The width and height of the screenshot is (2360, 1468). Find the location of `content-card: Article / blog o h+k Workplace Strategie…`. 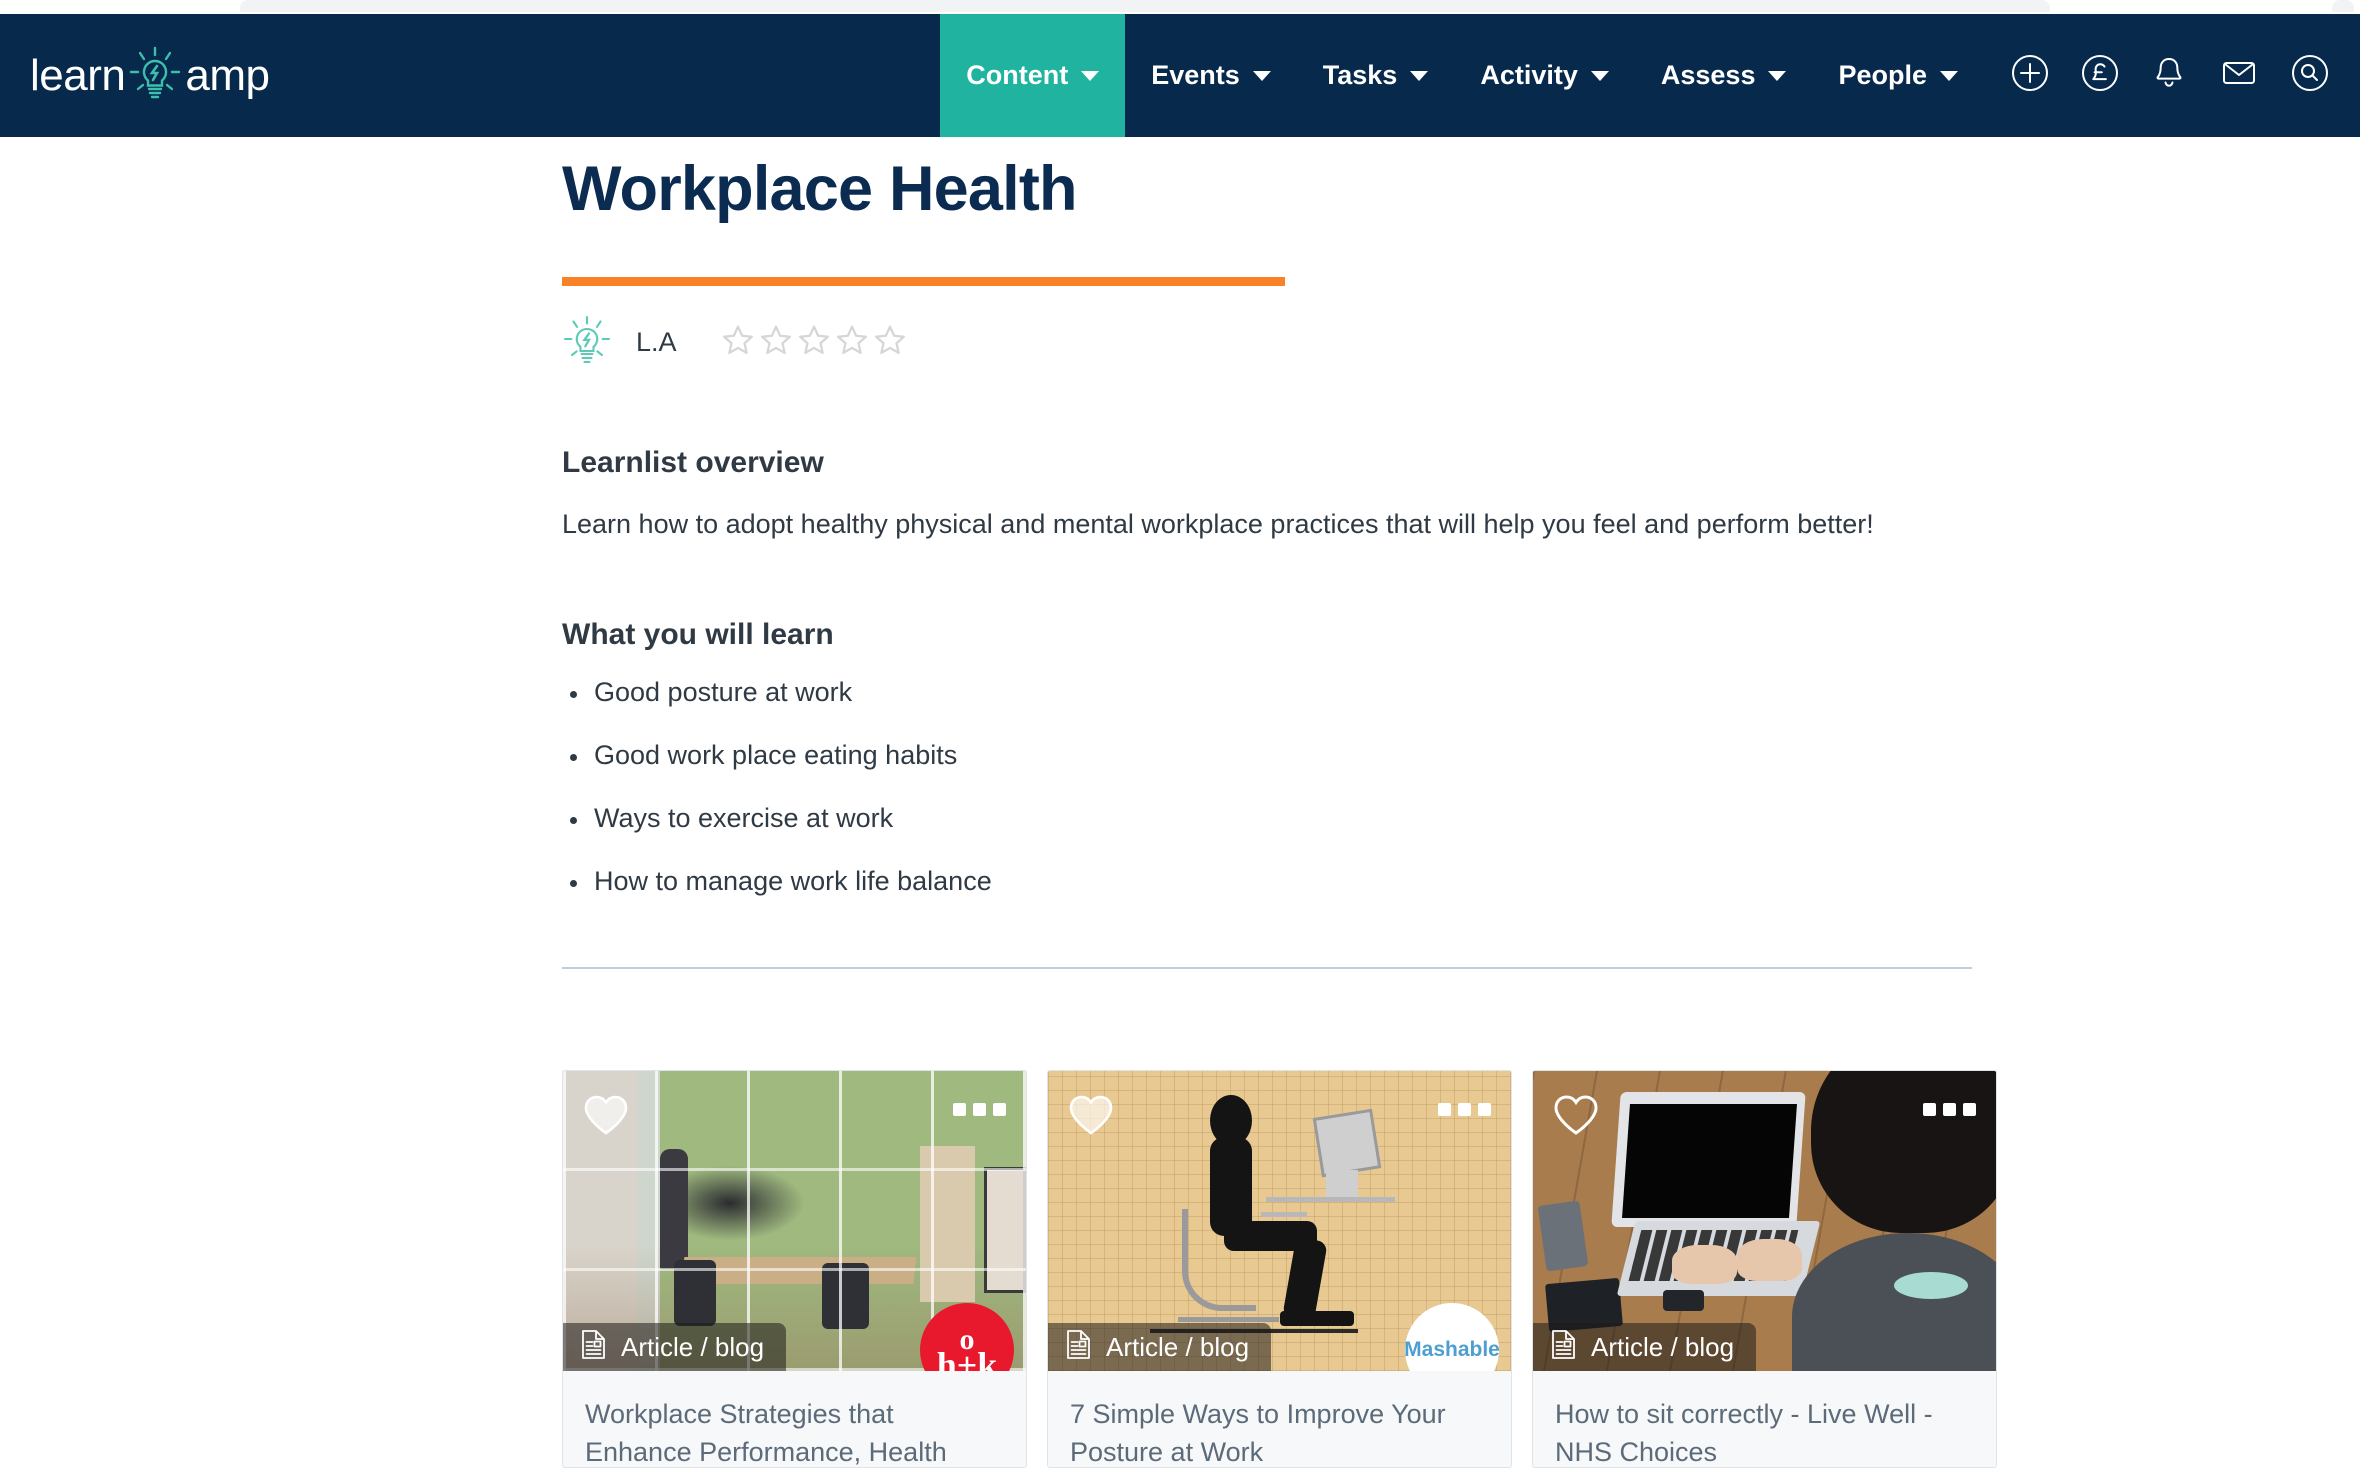

content-card: Article / blog o h+k Workplace Strategie… is located at coordinates (794, 1269).